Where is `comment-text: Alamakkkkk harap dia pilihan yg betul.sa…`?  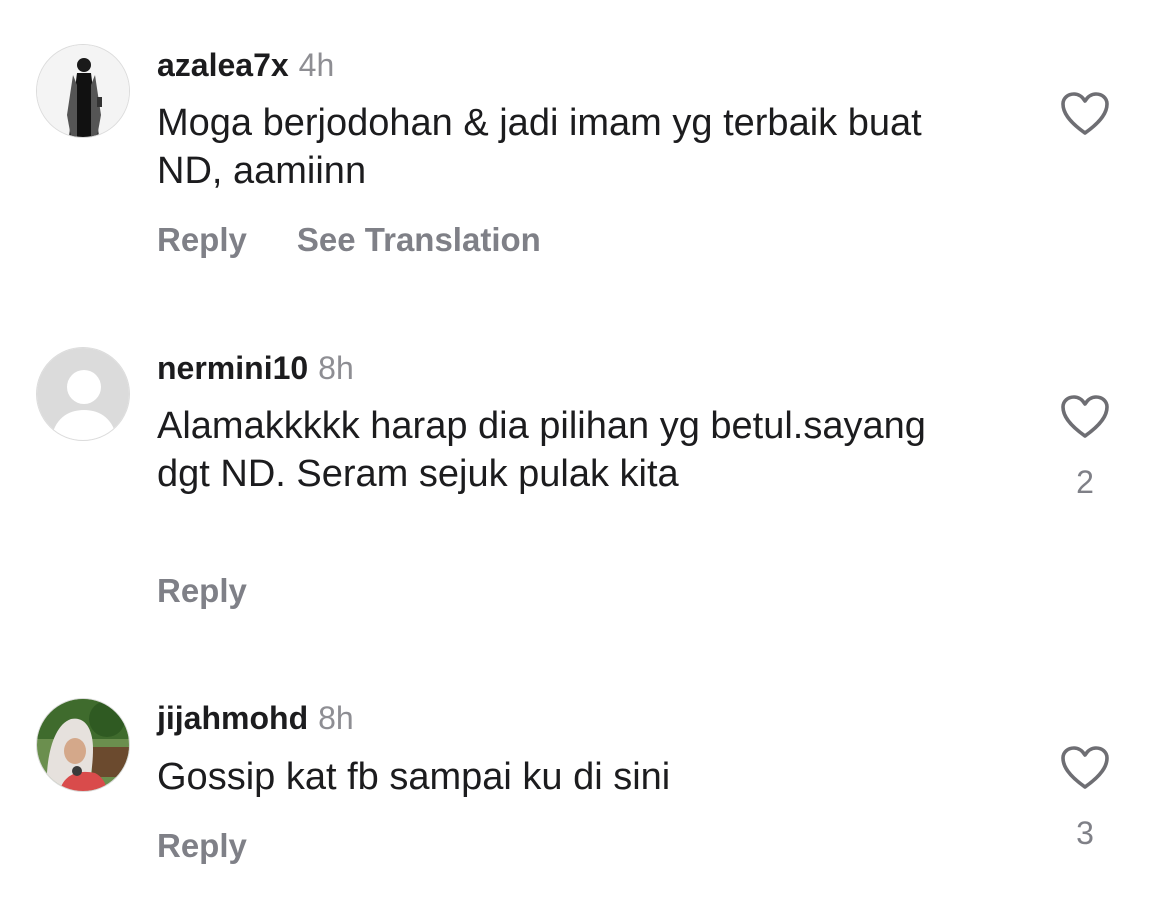
comment-text: Alamakkkkk harap dia pilihan yg betul.sa… is located at coordinates (541, 450).